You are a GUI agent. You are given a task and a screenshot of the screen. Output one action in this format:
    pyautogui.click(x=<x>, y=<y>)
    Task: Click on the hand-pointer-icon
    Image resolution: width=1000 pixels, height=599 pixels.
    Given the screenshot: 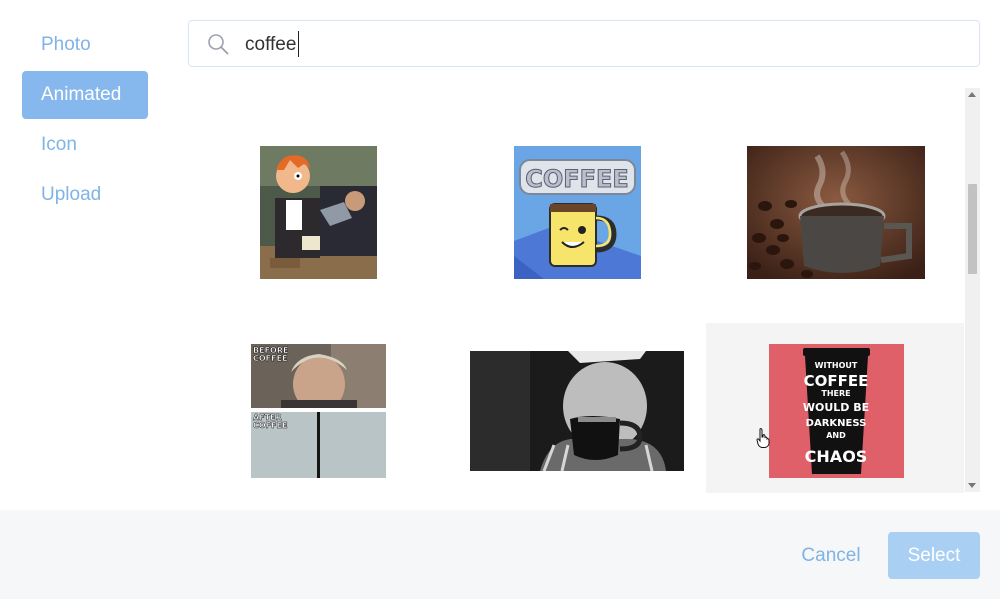 What is the action you would take?
    pyautogui.click(x=763, y=438)
    